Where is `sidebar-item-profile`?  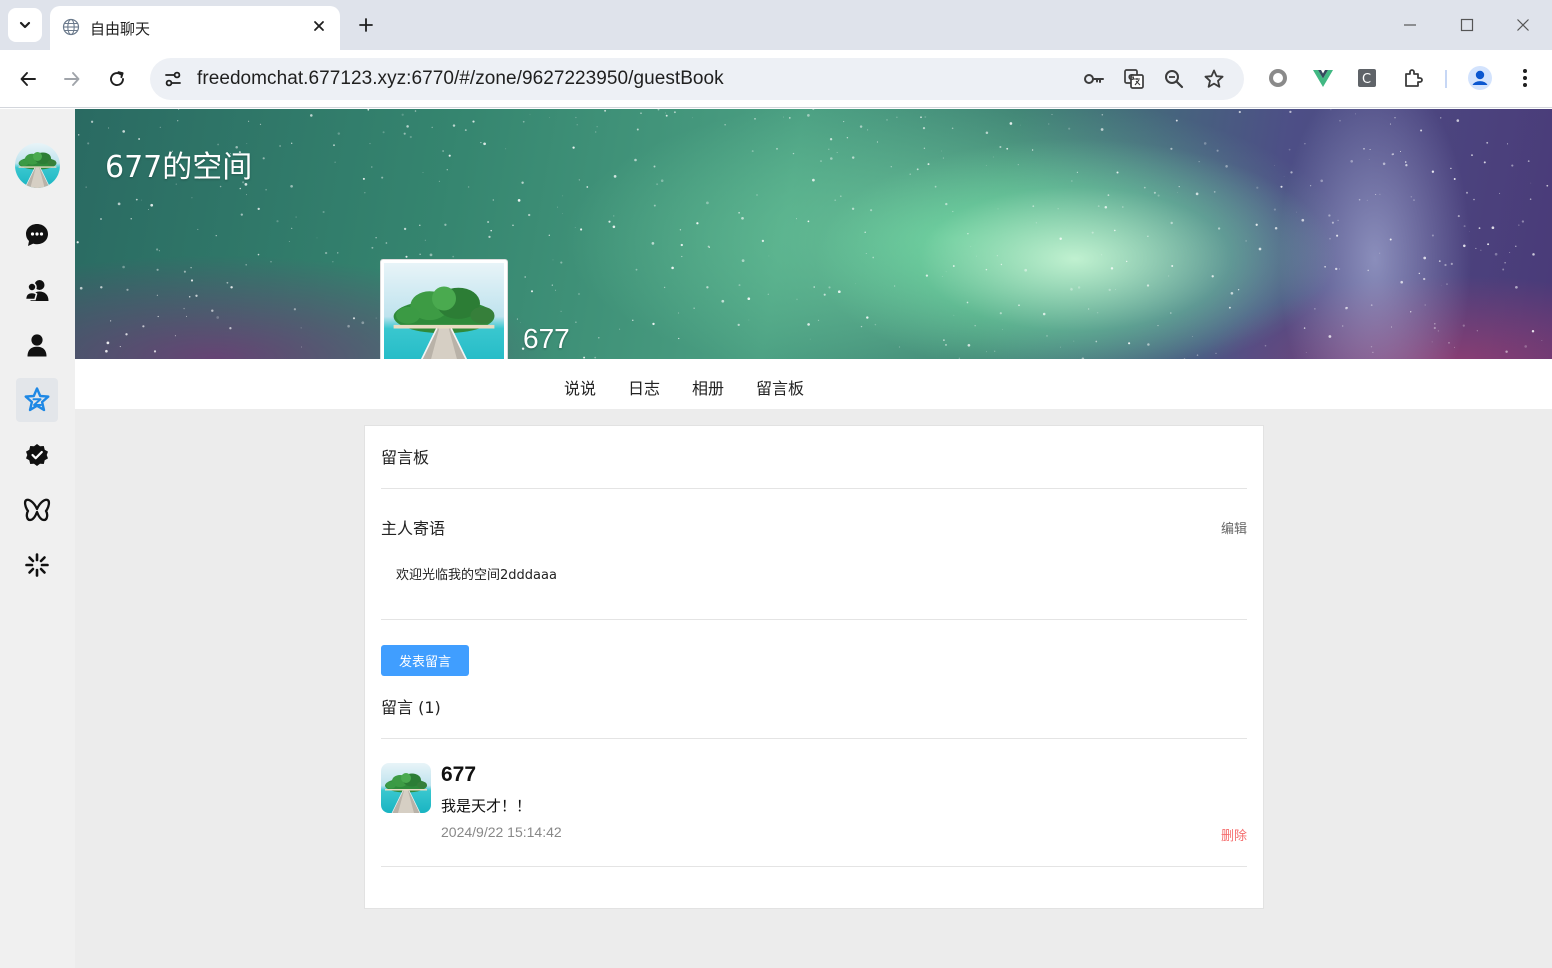
sidebar-item-profile is located at coordinates (37, 345).